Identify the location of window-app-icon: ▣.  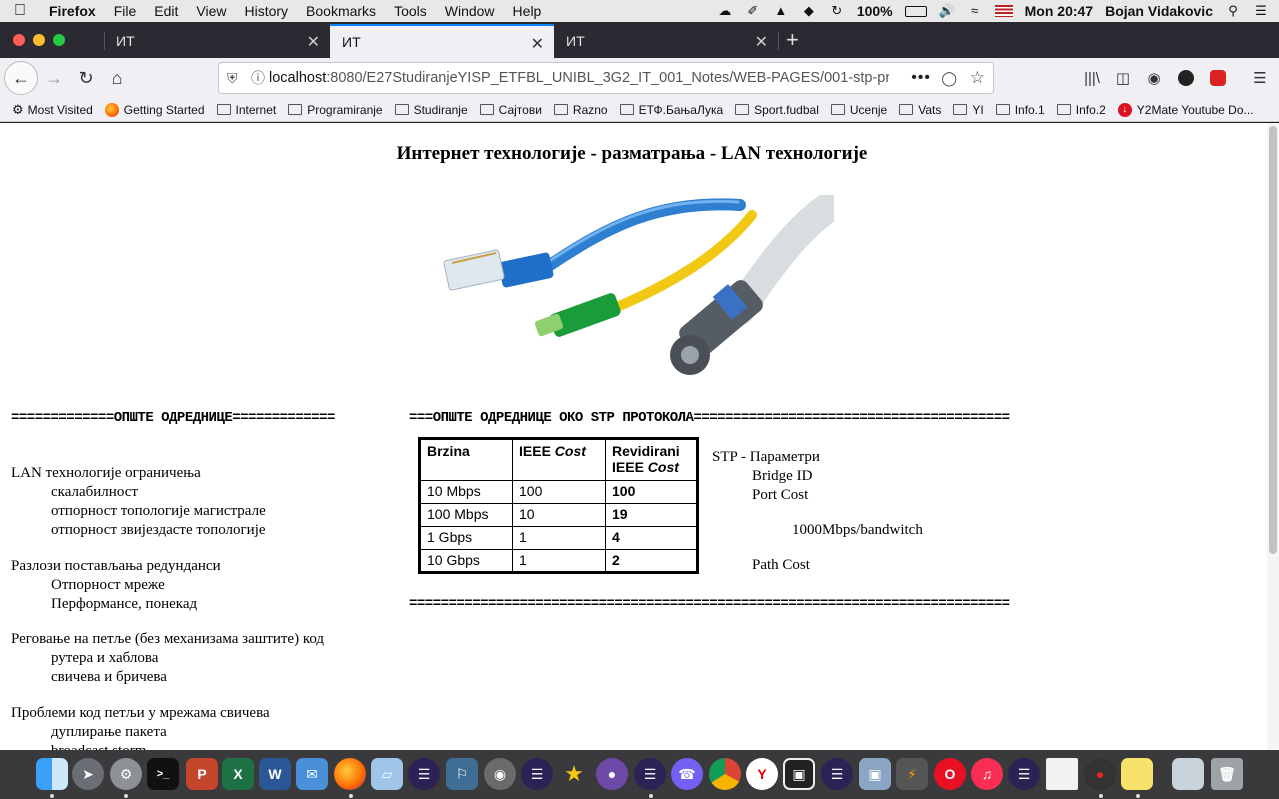
(799, 774).